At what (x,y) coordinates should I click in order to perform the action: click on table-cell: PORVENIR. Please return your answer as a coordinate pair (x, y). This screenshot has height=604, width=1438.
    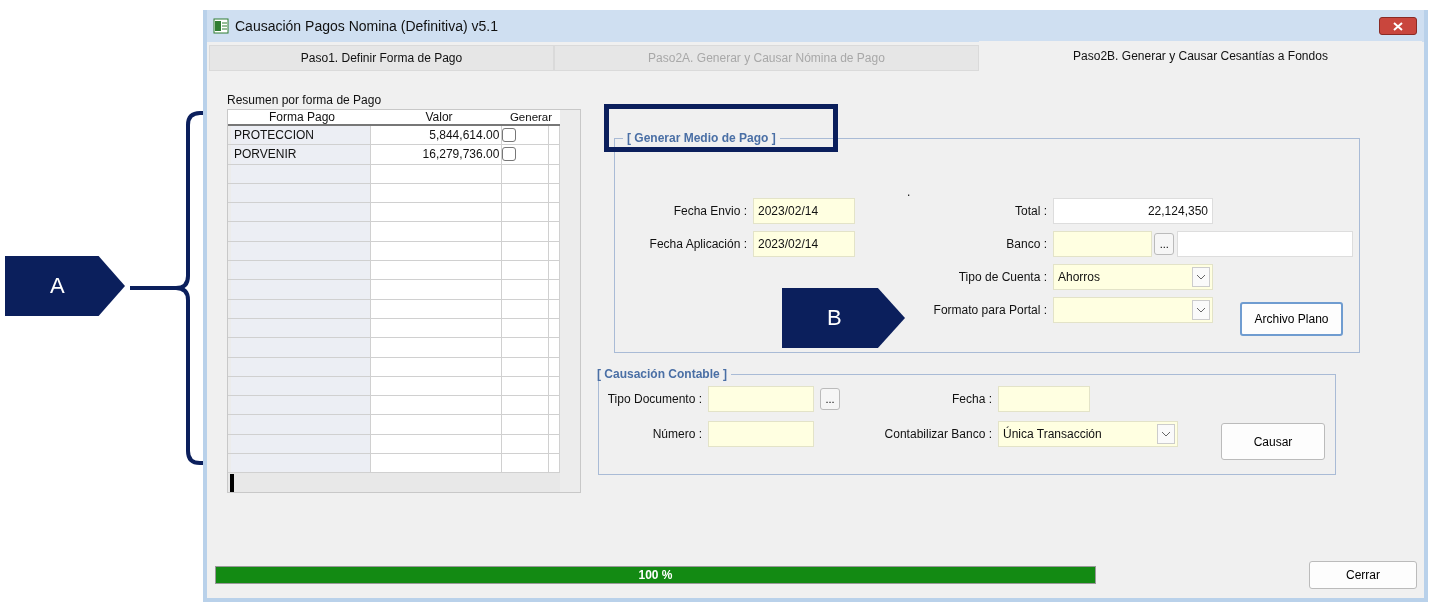
    Looking at the image, I should click on (301, 154).